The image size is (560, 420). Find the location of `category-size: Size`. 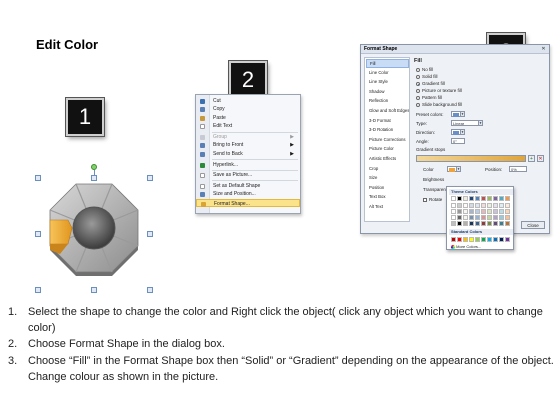

category-size: Size is located at coordinates (387, 178).